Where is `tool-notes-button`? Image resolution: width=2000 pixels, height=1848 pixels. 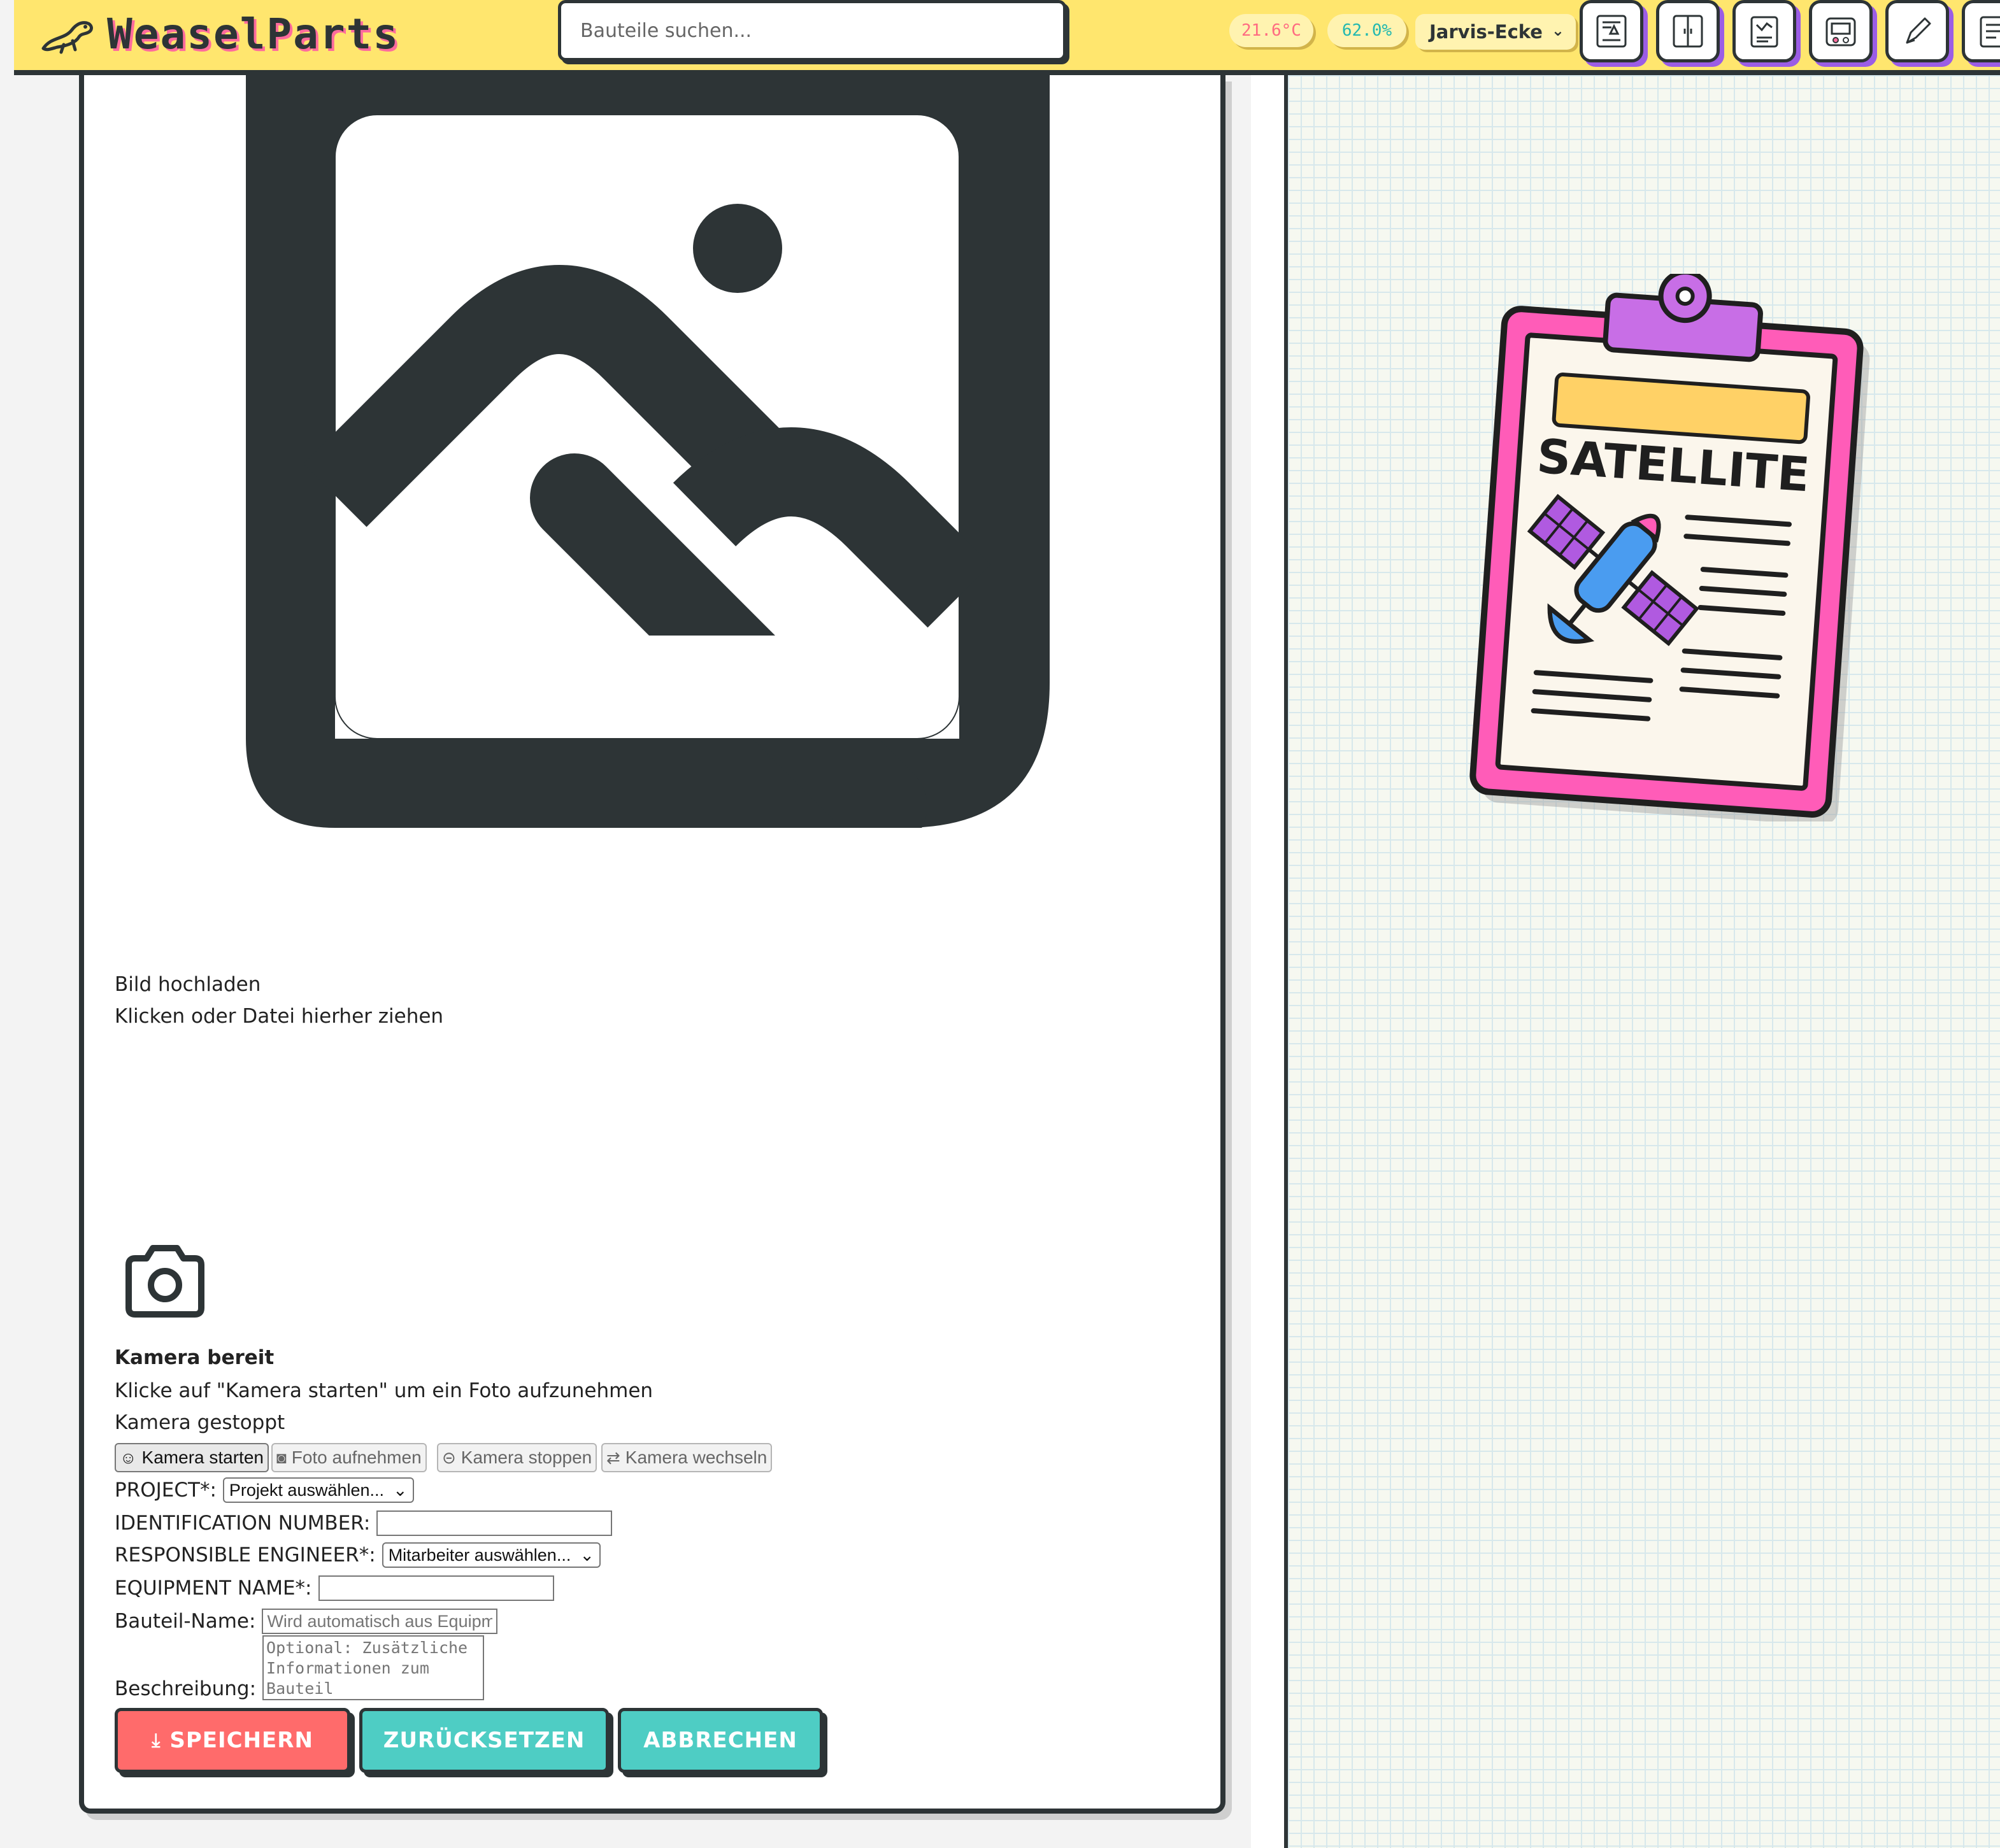 tool-notes-button is located at coordinates (1764, 31).